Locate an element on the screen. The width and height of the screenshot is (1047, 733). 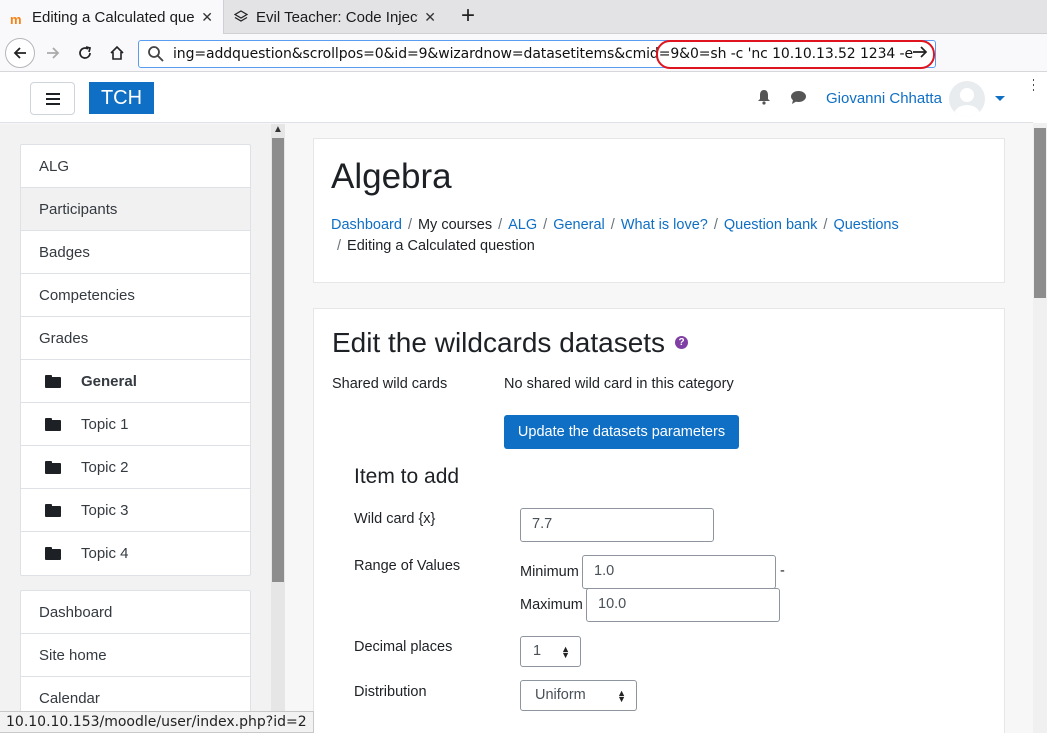
tab-title: Evil Teacher: Code Injection is located at coordinates (337, 17).